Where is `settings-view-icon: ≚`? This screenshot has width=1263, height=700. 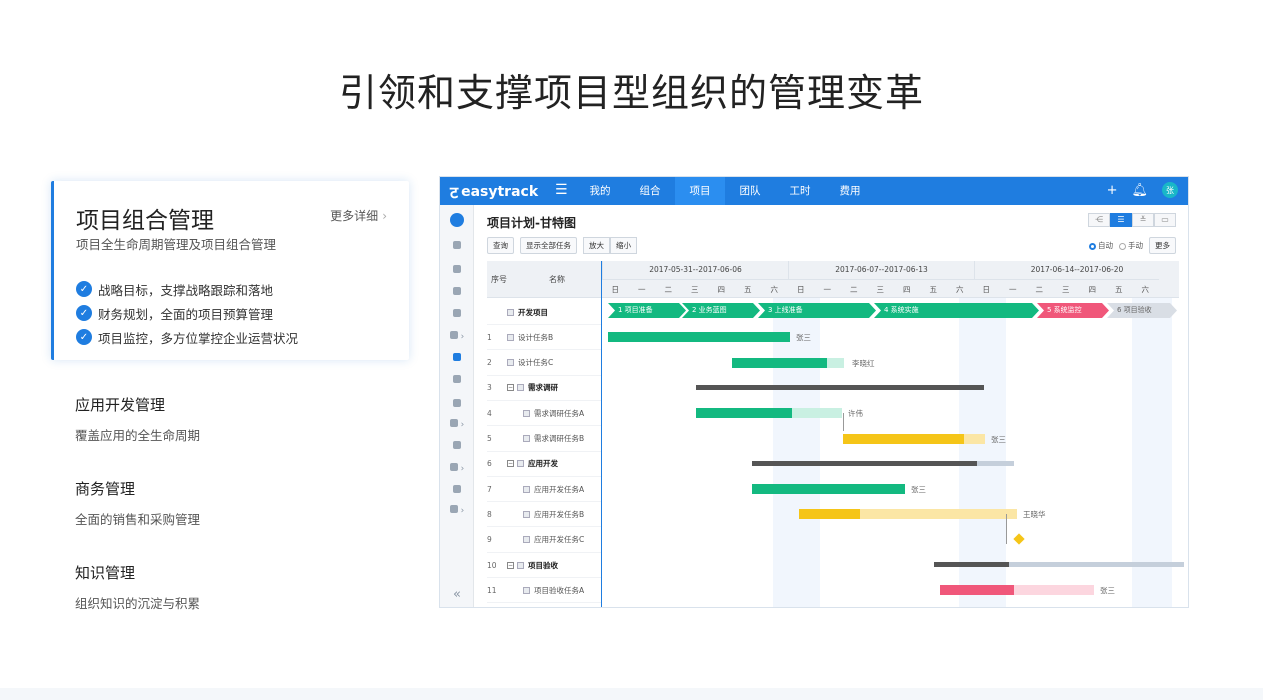 settings-view-icon: ≚ is located at coordinates (1143, 220).